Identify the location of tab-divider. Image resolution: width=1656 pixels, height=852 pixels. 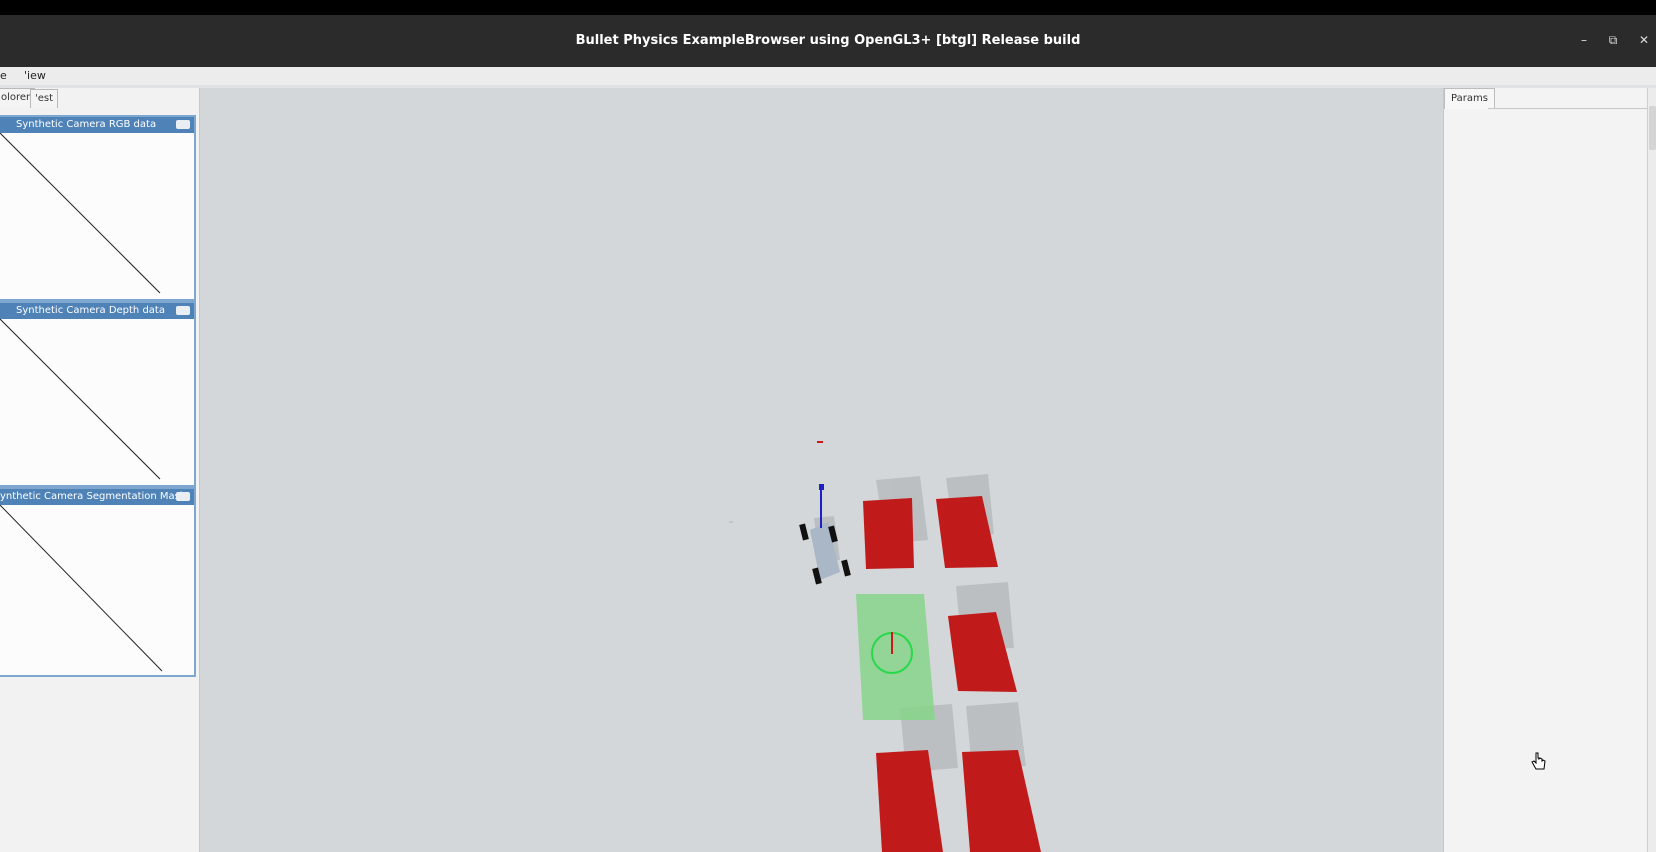
(1572, 108).